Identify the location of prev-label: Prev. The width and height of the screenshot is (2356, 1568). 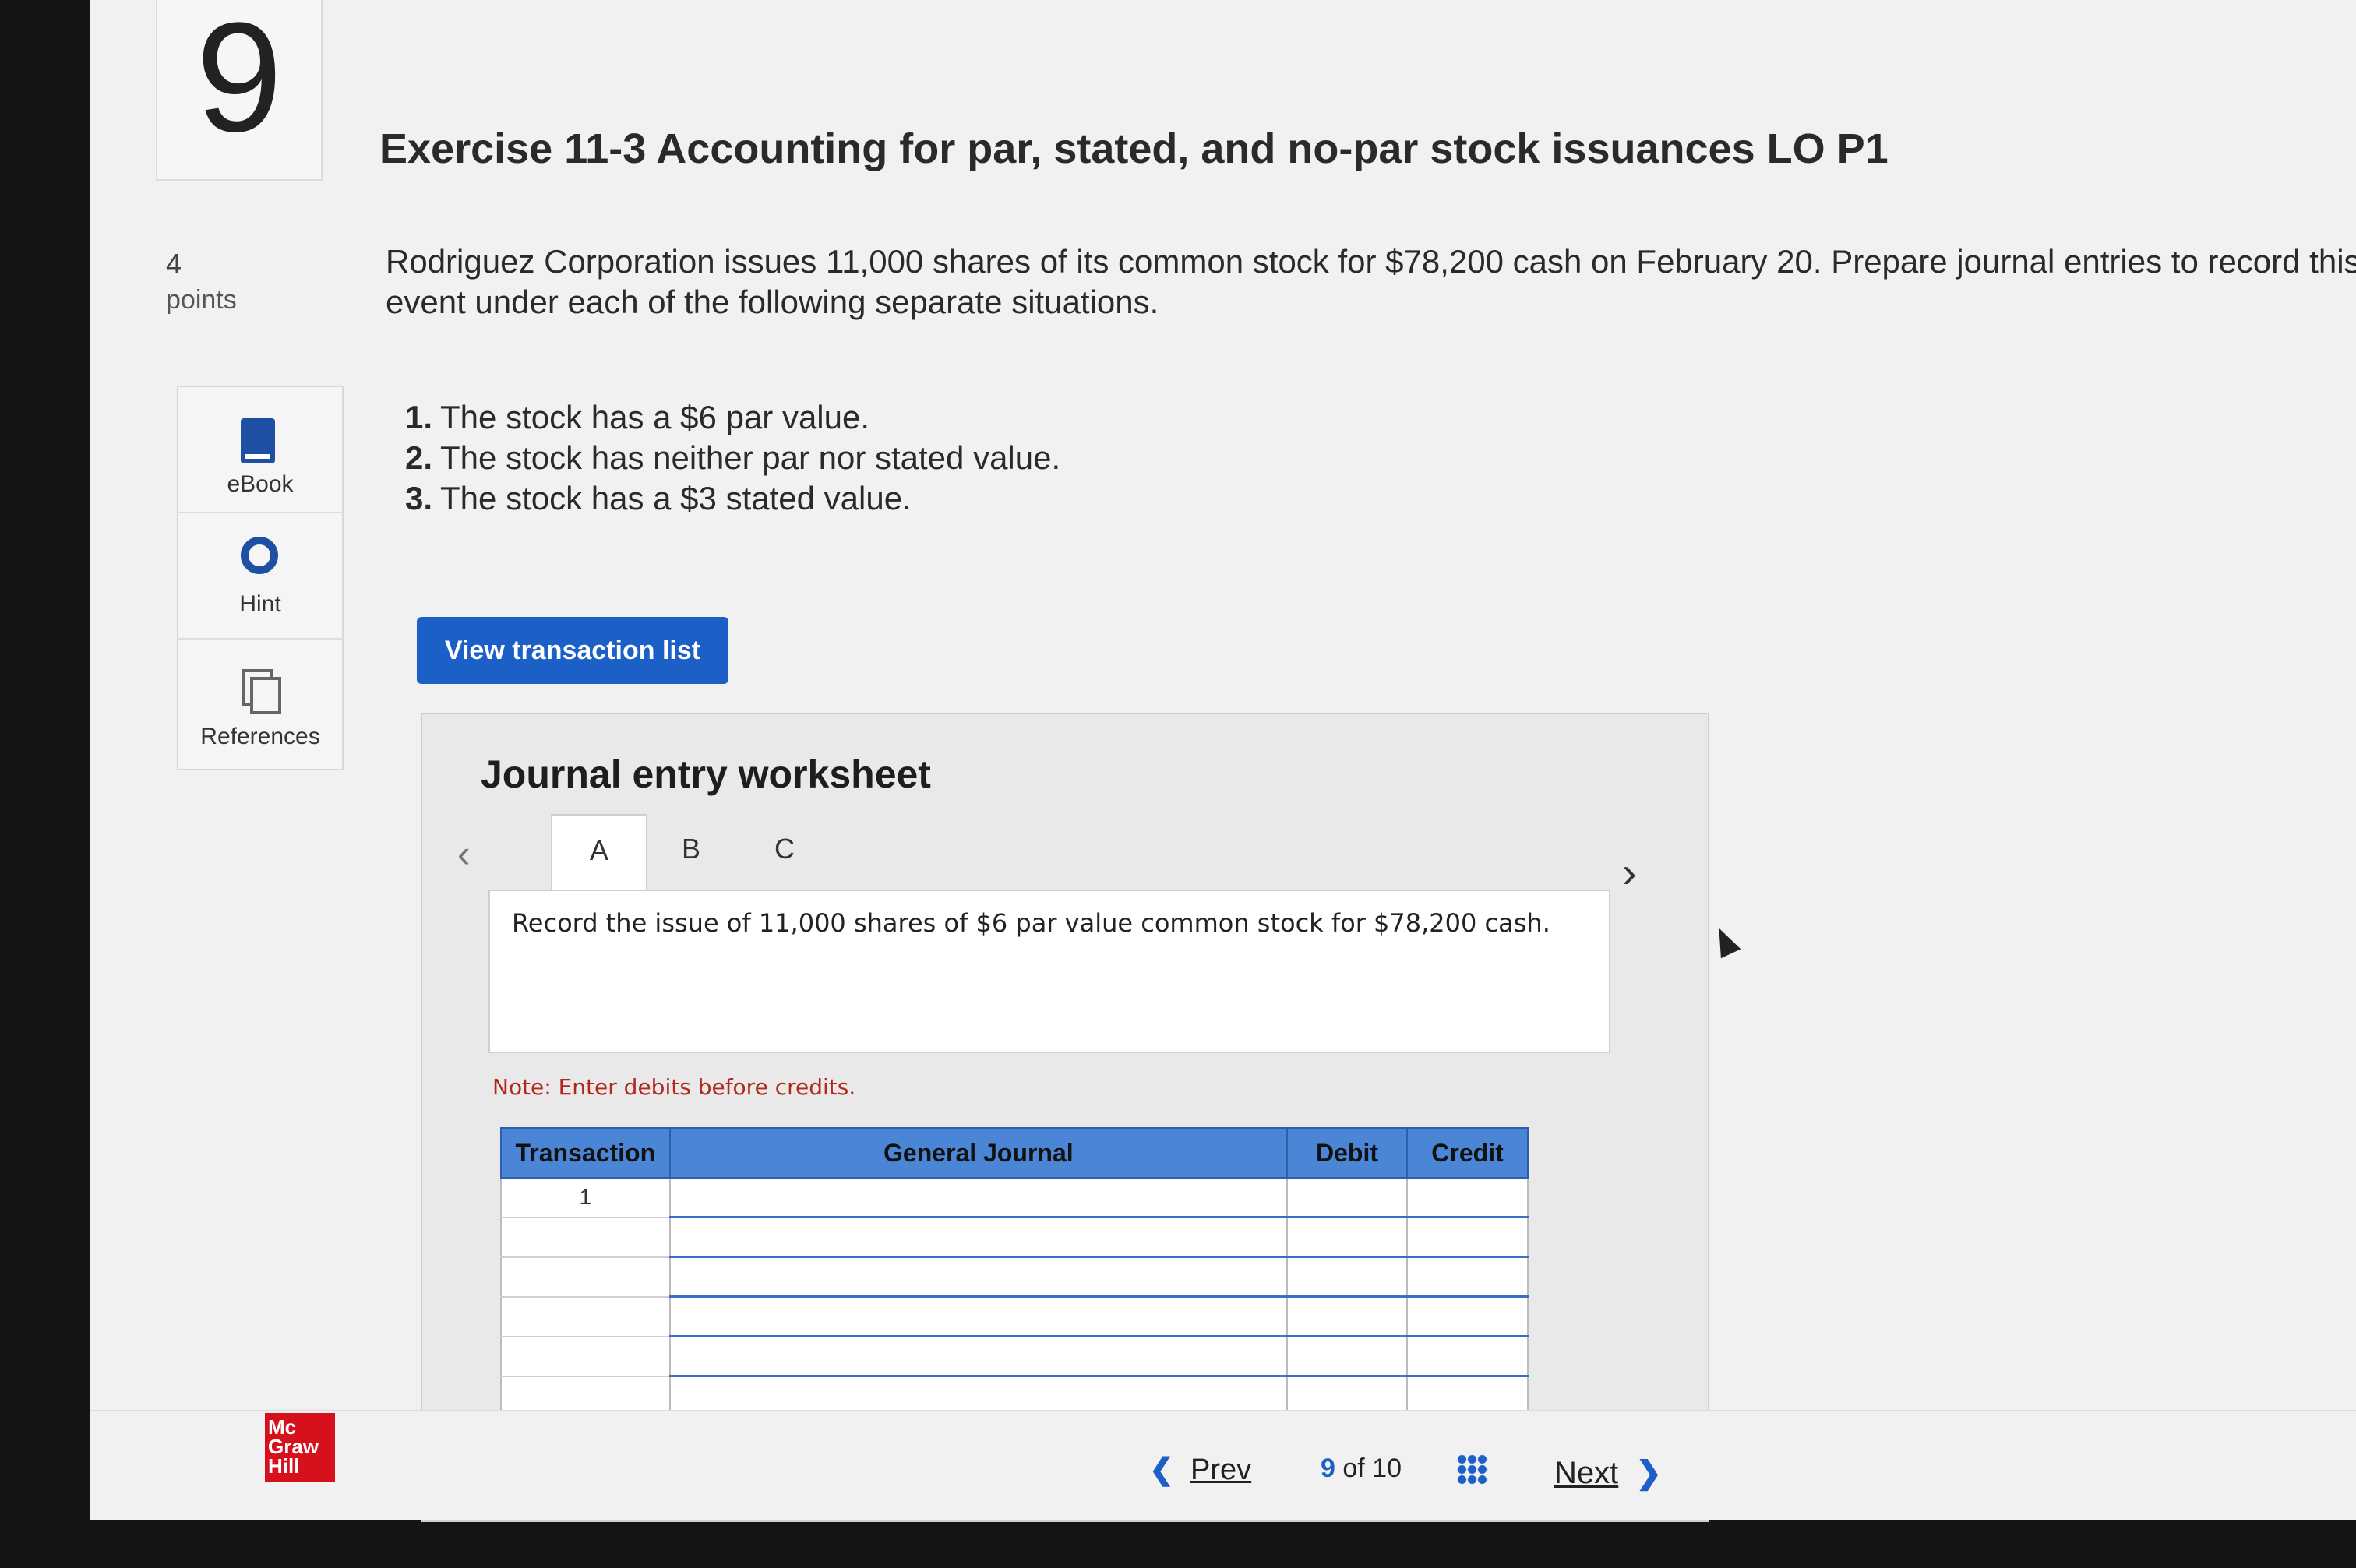
(1221, 1470).